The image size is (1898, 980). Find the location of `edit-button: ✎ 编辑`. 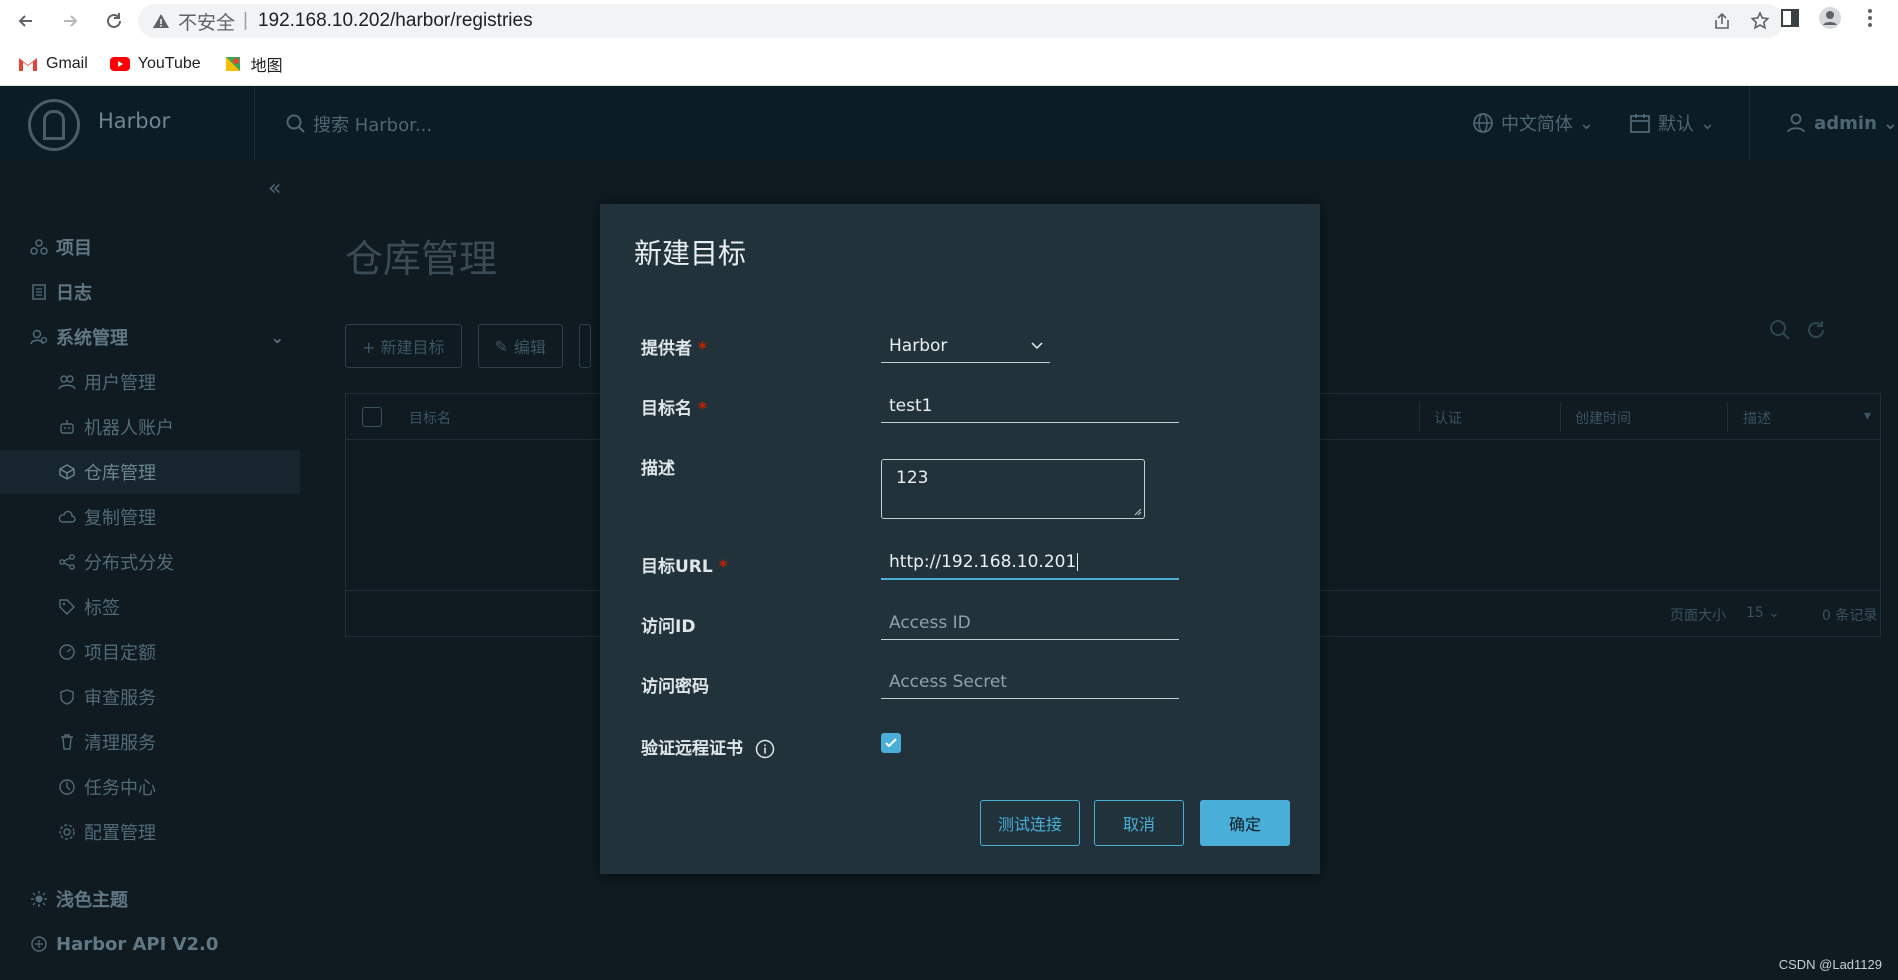

edit-button: ✎ 编辑 is located at coordinates (520, 346).